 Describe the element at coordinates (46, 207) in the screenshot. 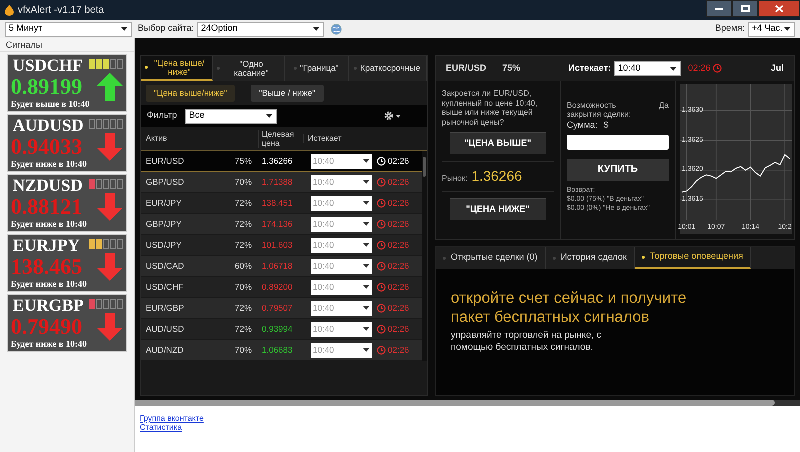

I see `signal-price: 0.88121` at that location.